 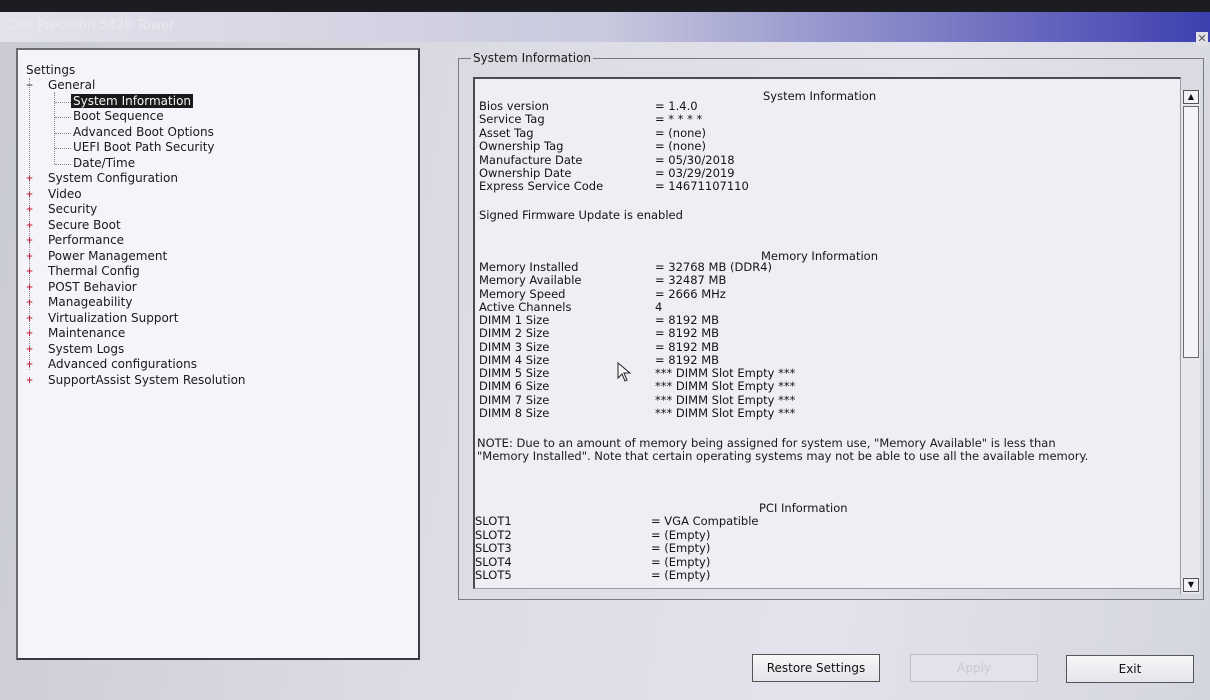 What do you see at coordinates (659, 306) in the screenshot?
I see `memory-value: 4` at bounding box center [659, 306].